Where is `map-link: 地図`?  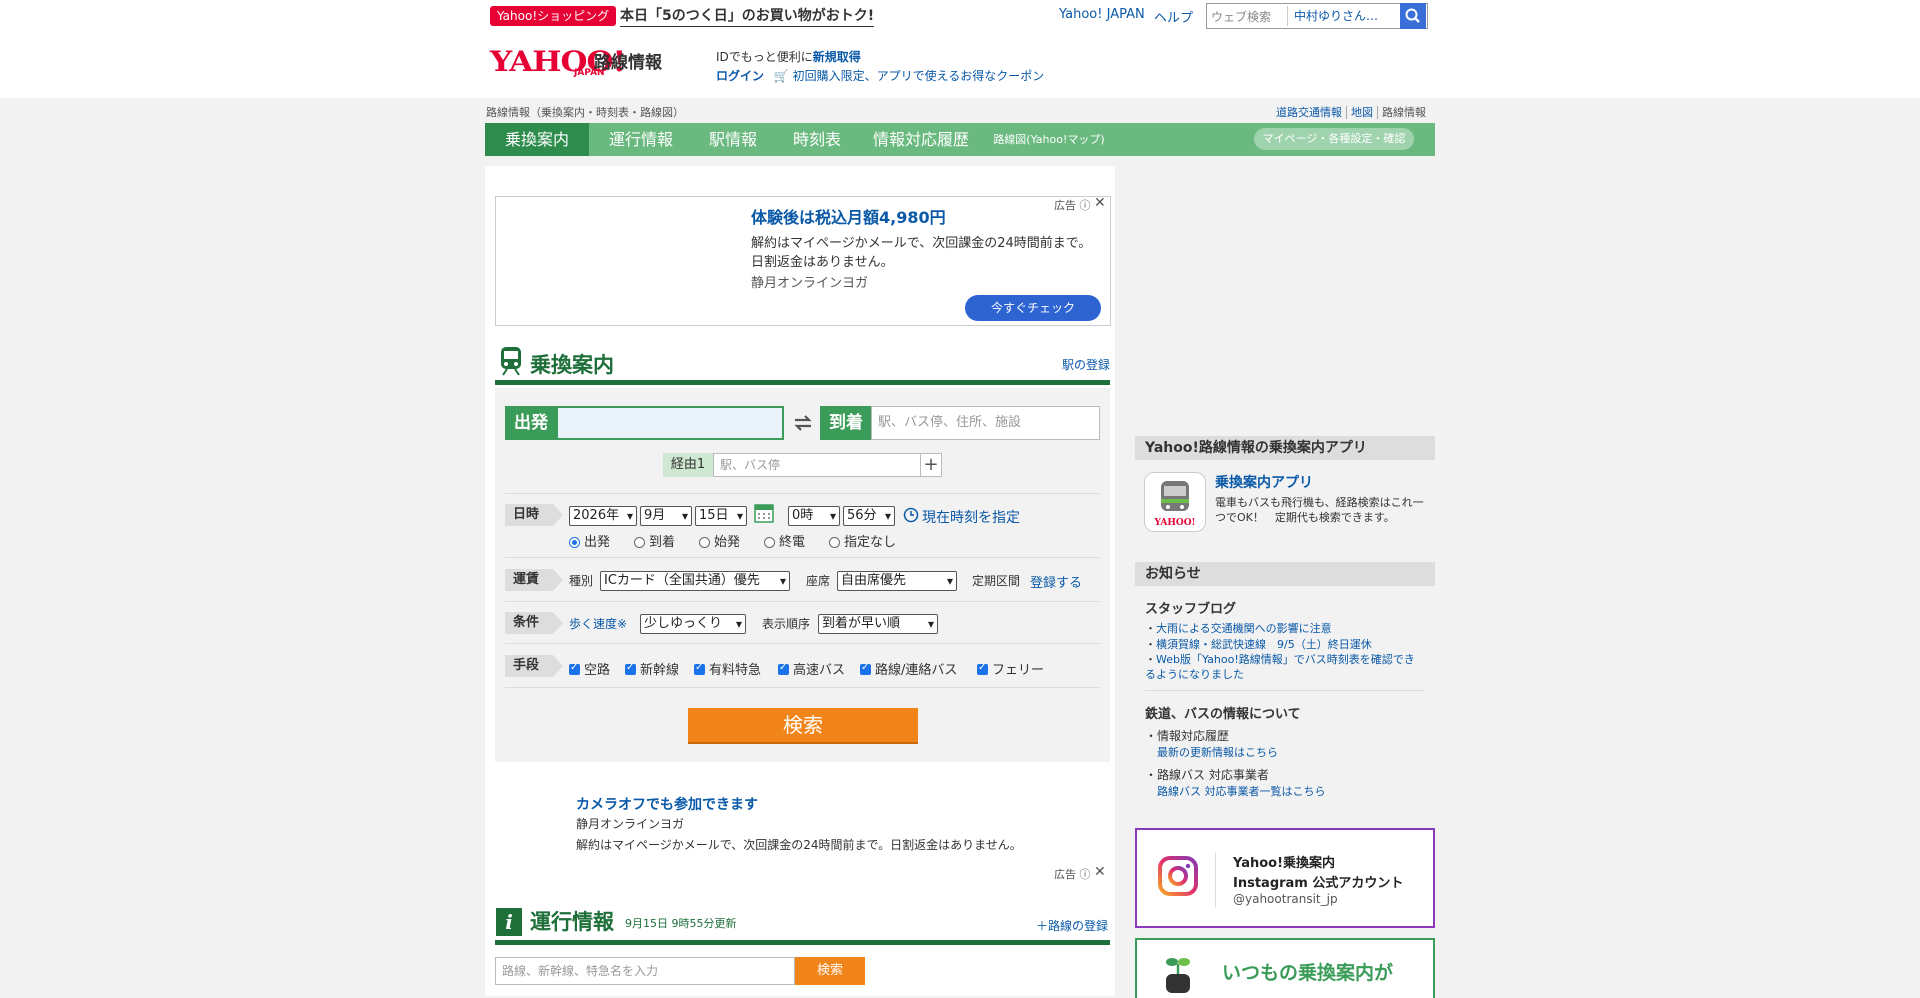 map-link: 地図 is located at coordinates (1362, 112).